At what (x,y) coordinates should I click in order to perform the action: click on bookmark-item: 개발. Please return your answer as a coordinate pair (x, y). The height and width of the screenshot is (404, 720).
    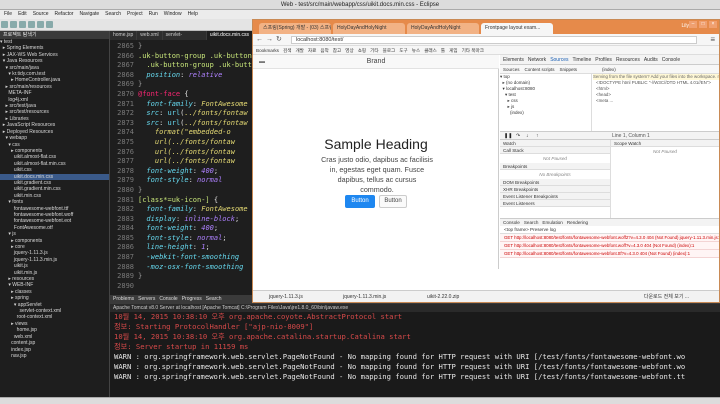
    Looking at the image, I should click on (299, 50).